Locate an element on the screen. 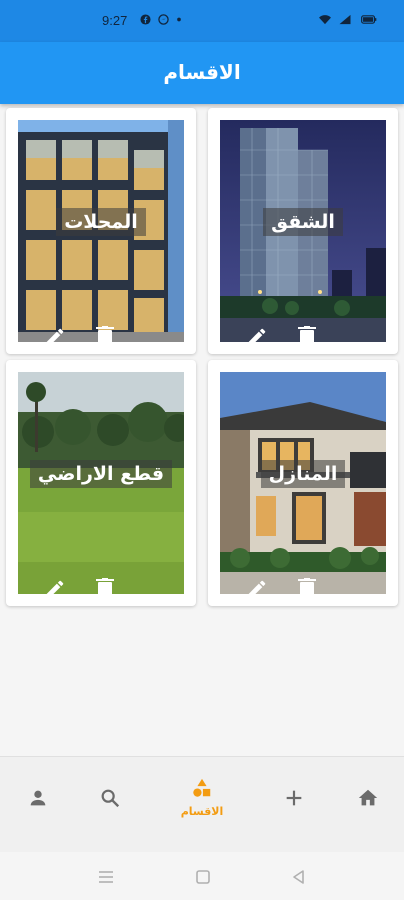 Image resolution: width=404 pixels, height=900 pixels. recents-icon is located at coordinates (106, 877).